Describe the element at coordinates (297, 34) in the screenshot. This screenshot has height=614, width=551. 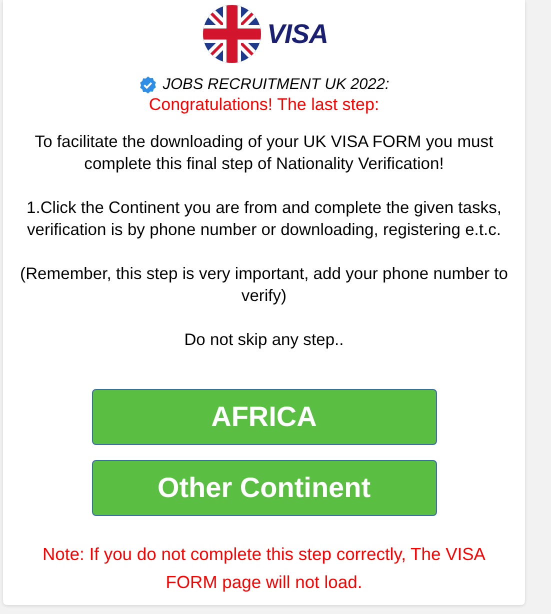
I see `logo-text: VISA` at that location.